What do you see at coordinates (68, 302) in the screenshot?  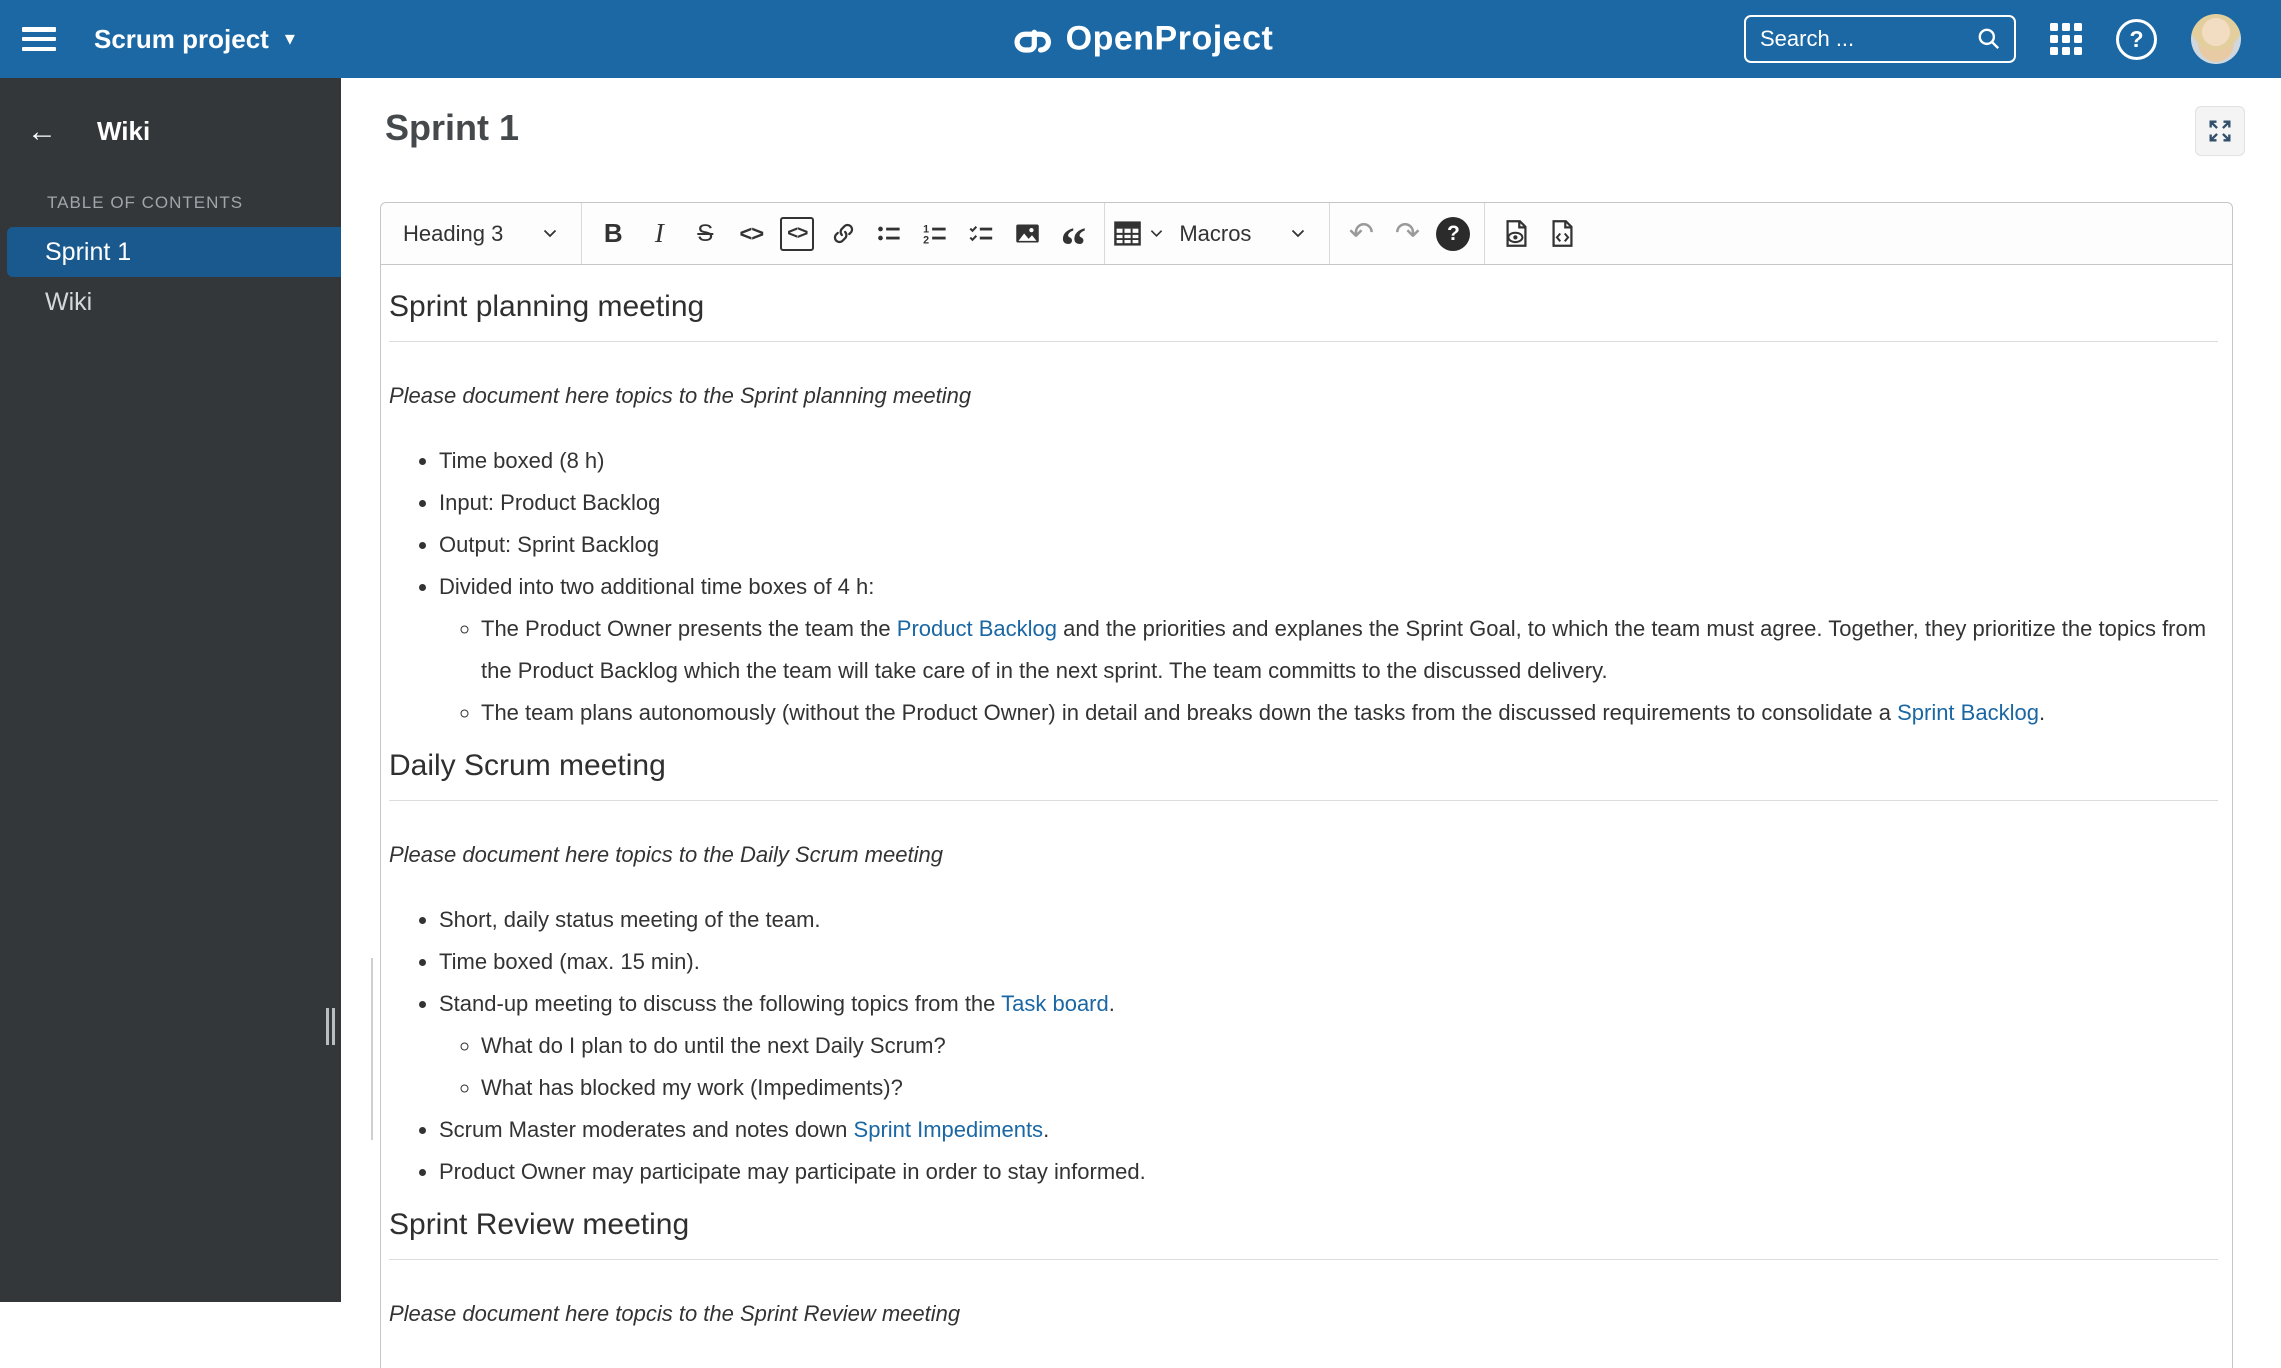 I see `sidebar-item-label: Wiki` at bounding box center [68, 302].